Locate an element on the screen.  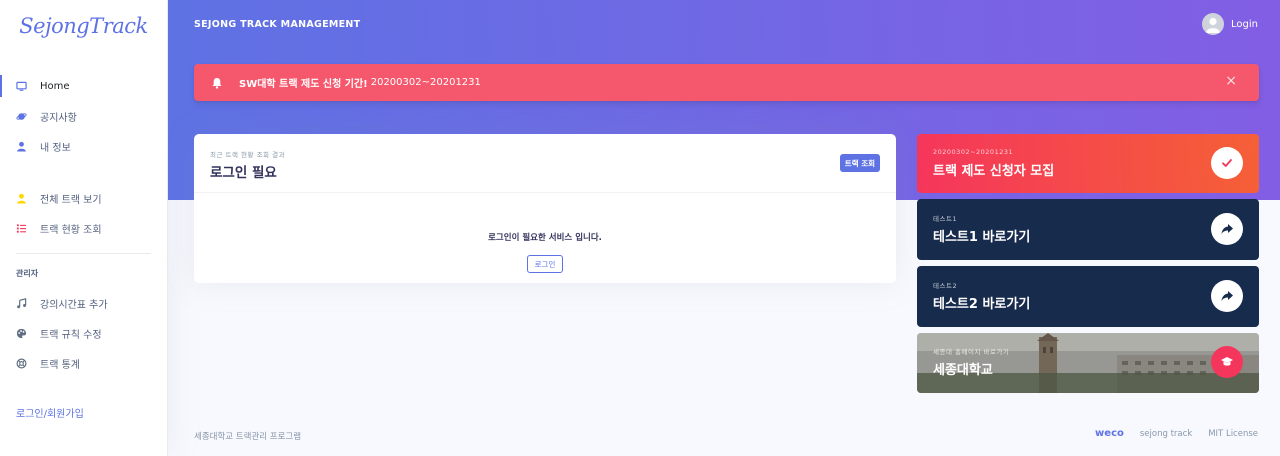
card-subtitle: 최근 트랙 현황 조회 결과 is located at coordinates (248, 155).